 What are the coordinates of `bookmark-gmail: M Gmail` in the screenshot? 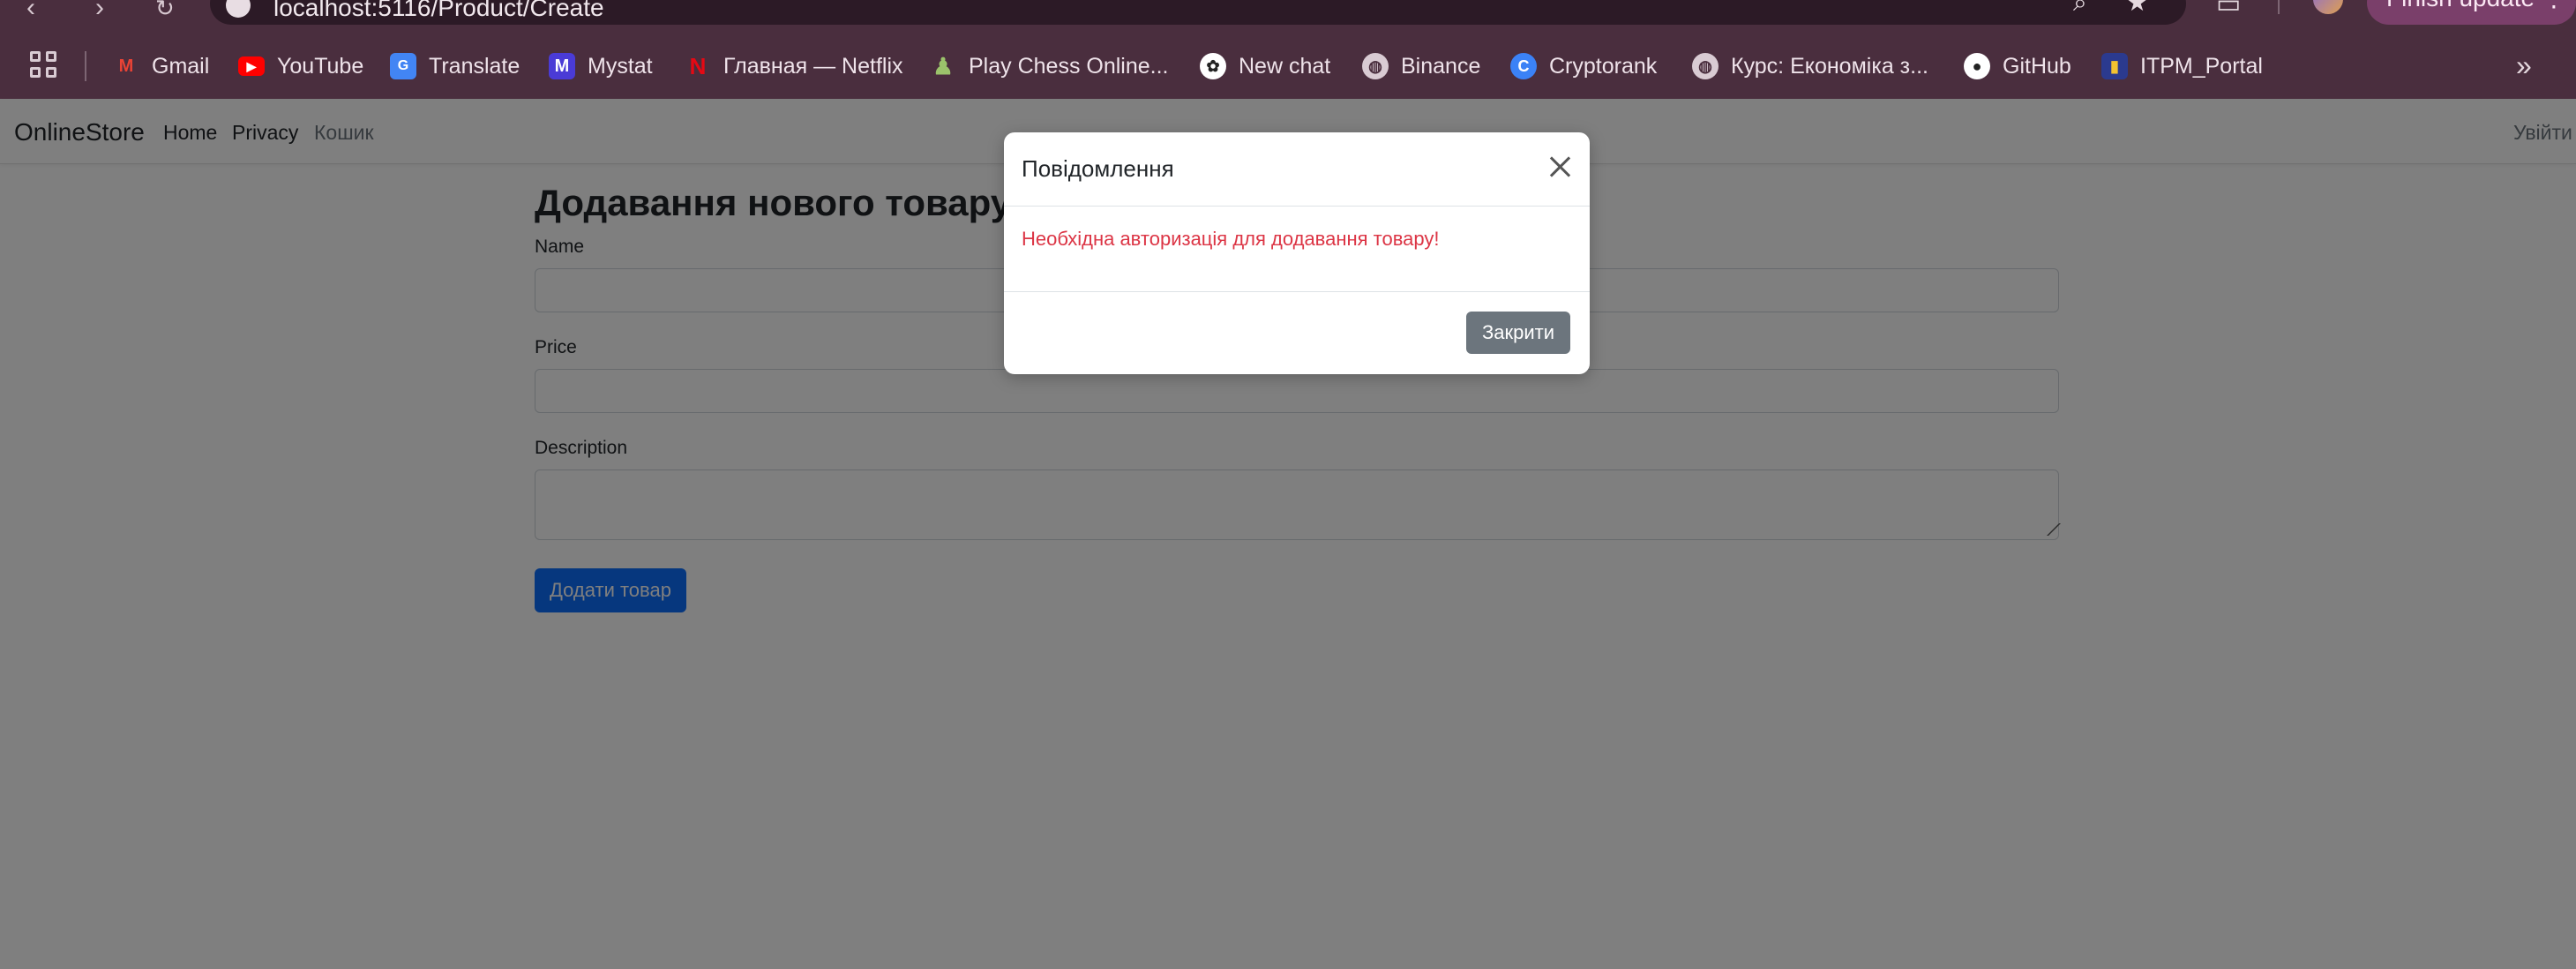 It's located at (162, 66).